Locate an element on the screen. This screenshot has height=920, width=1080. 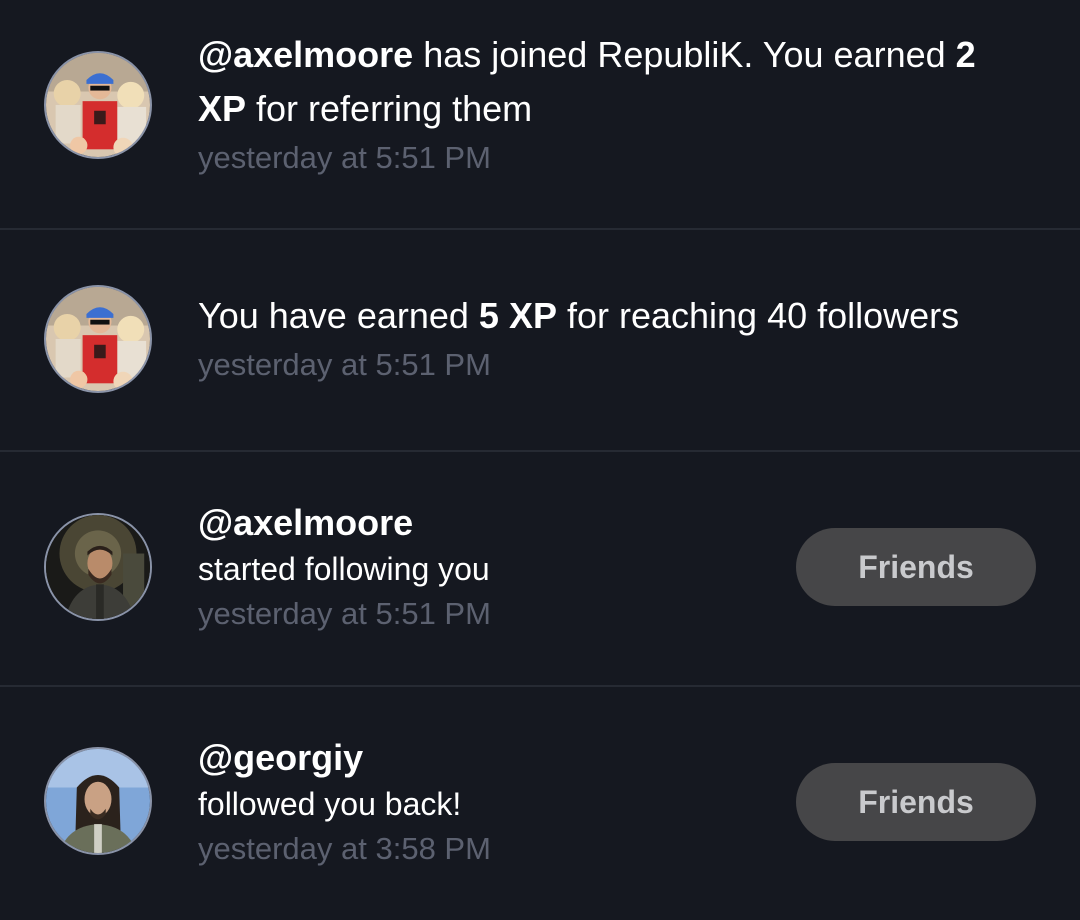
bearded-man-avatar is located at coordinates (98, 567).